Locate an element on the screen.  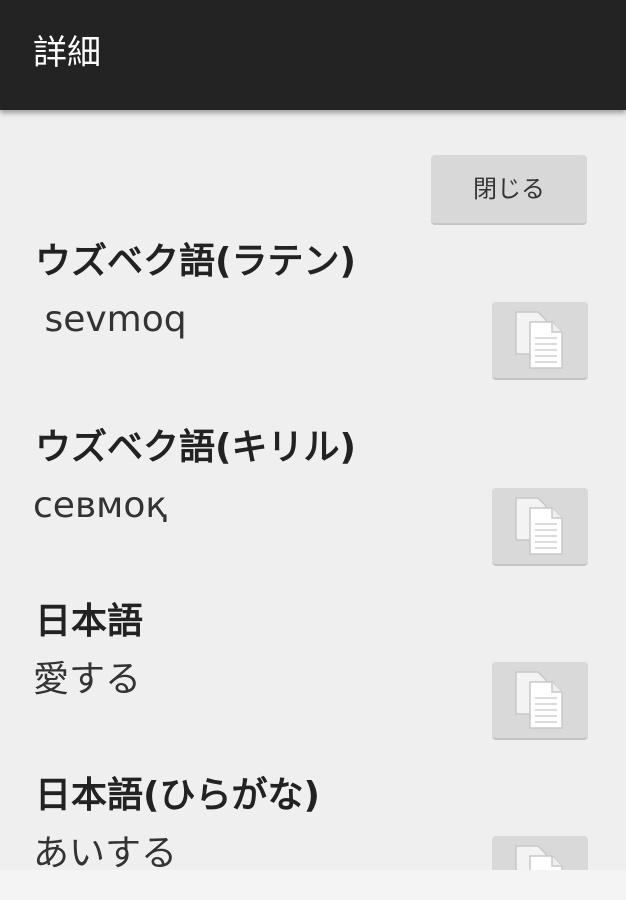
entry-label: 日本語 is located at coordinates (89, 621).